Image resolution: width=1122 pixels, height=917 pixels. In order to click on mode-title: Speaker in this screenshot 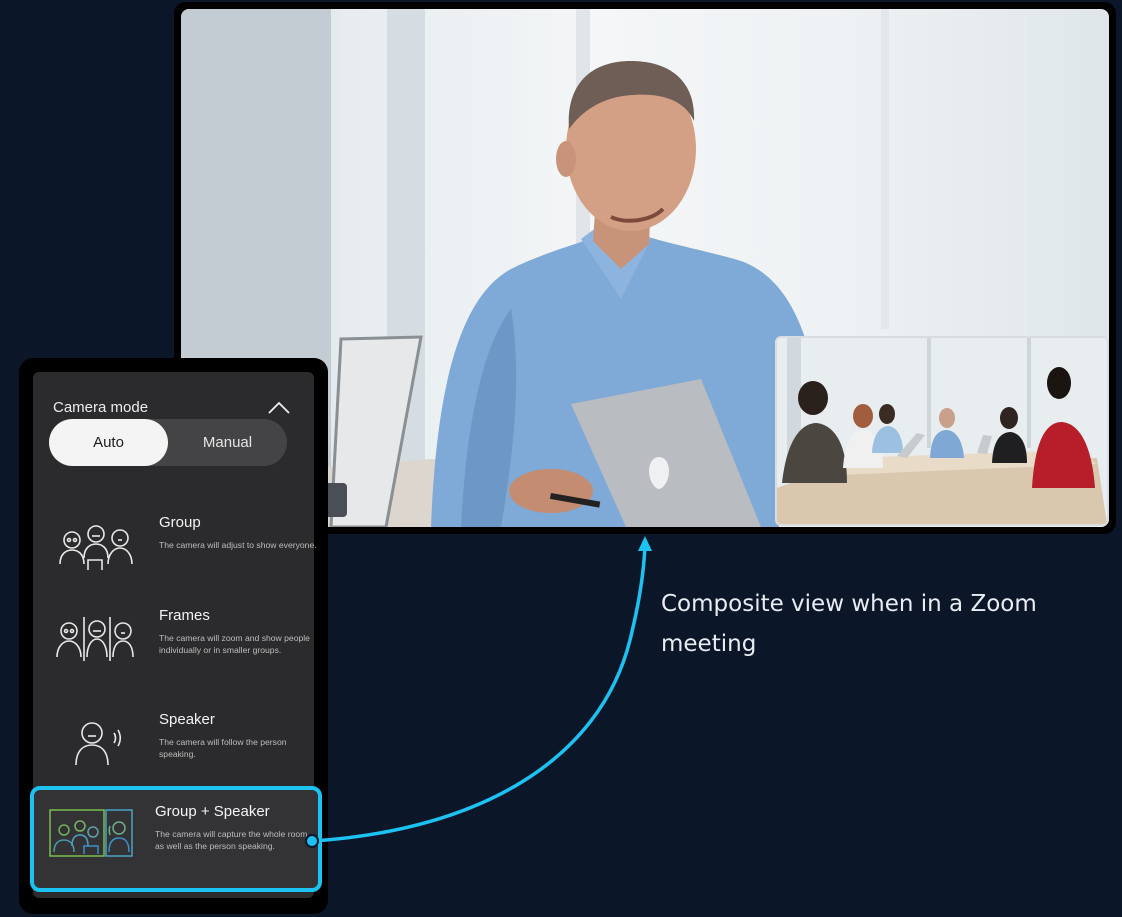, I will do `click(187, 719)`.